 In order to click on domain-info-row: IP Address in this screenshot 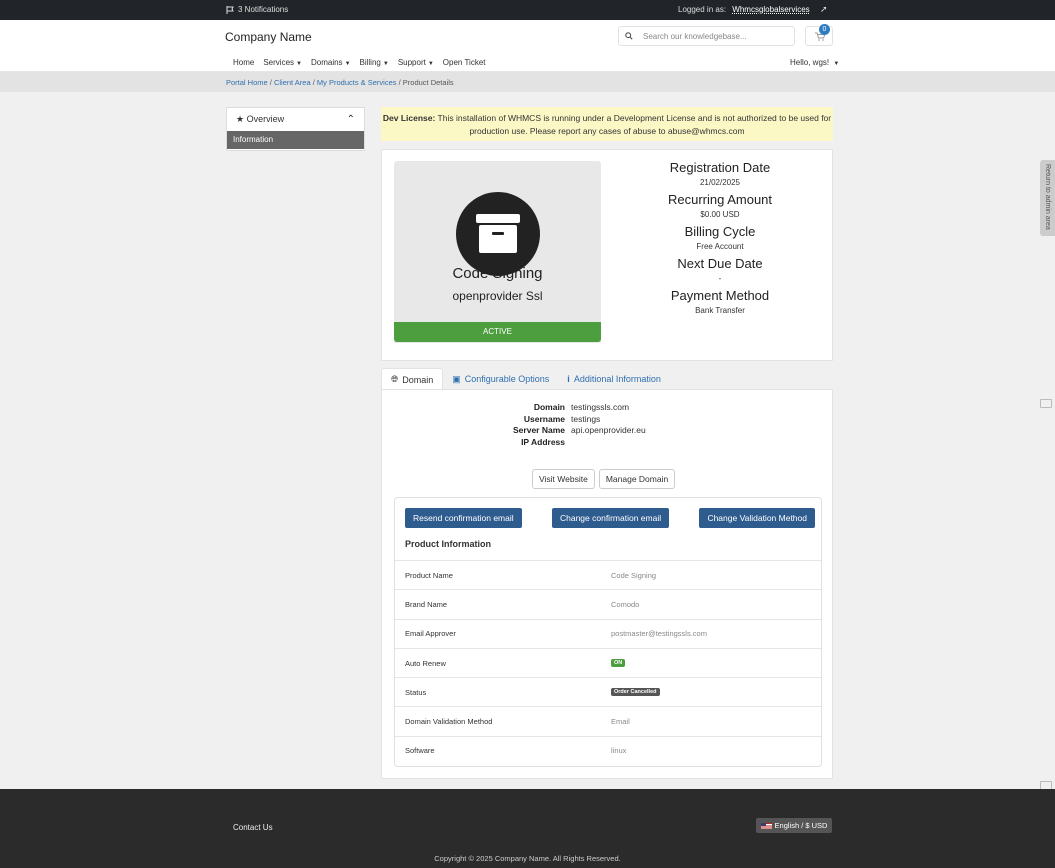, I will do `click(608, 443)`.